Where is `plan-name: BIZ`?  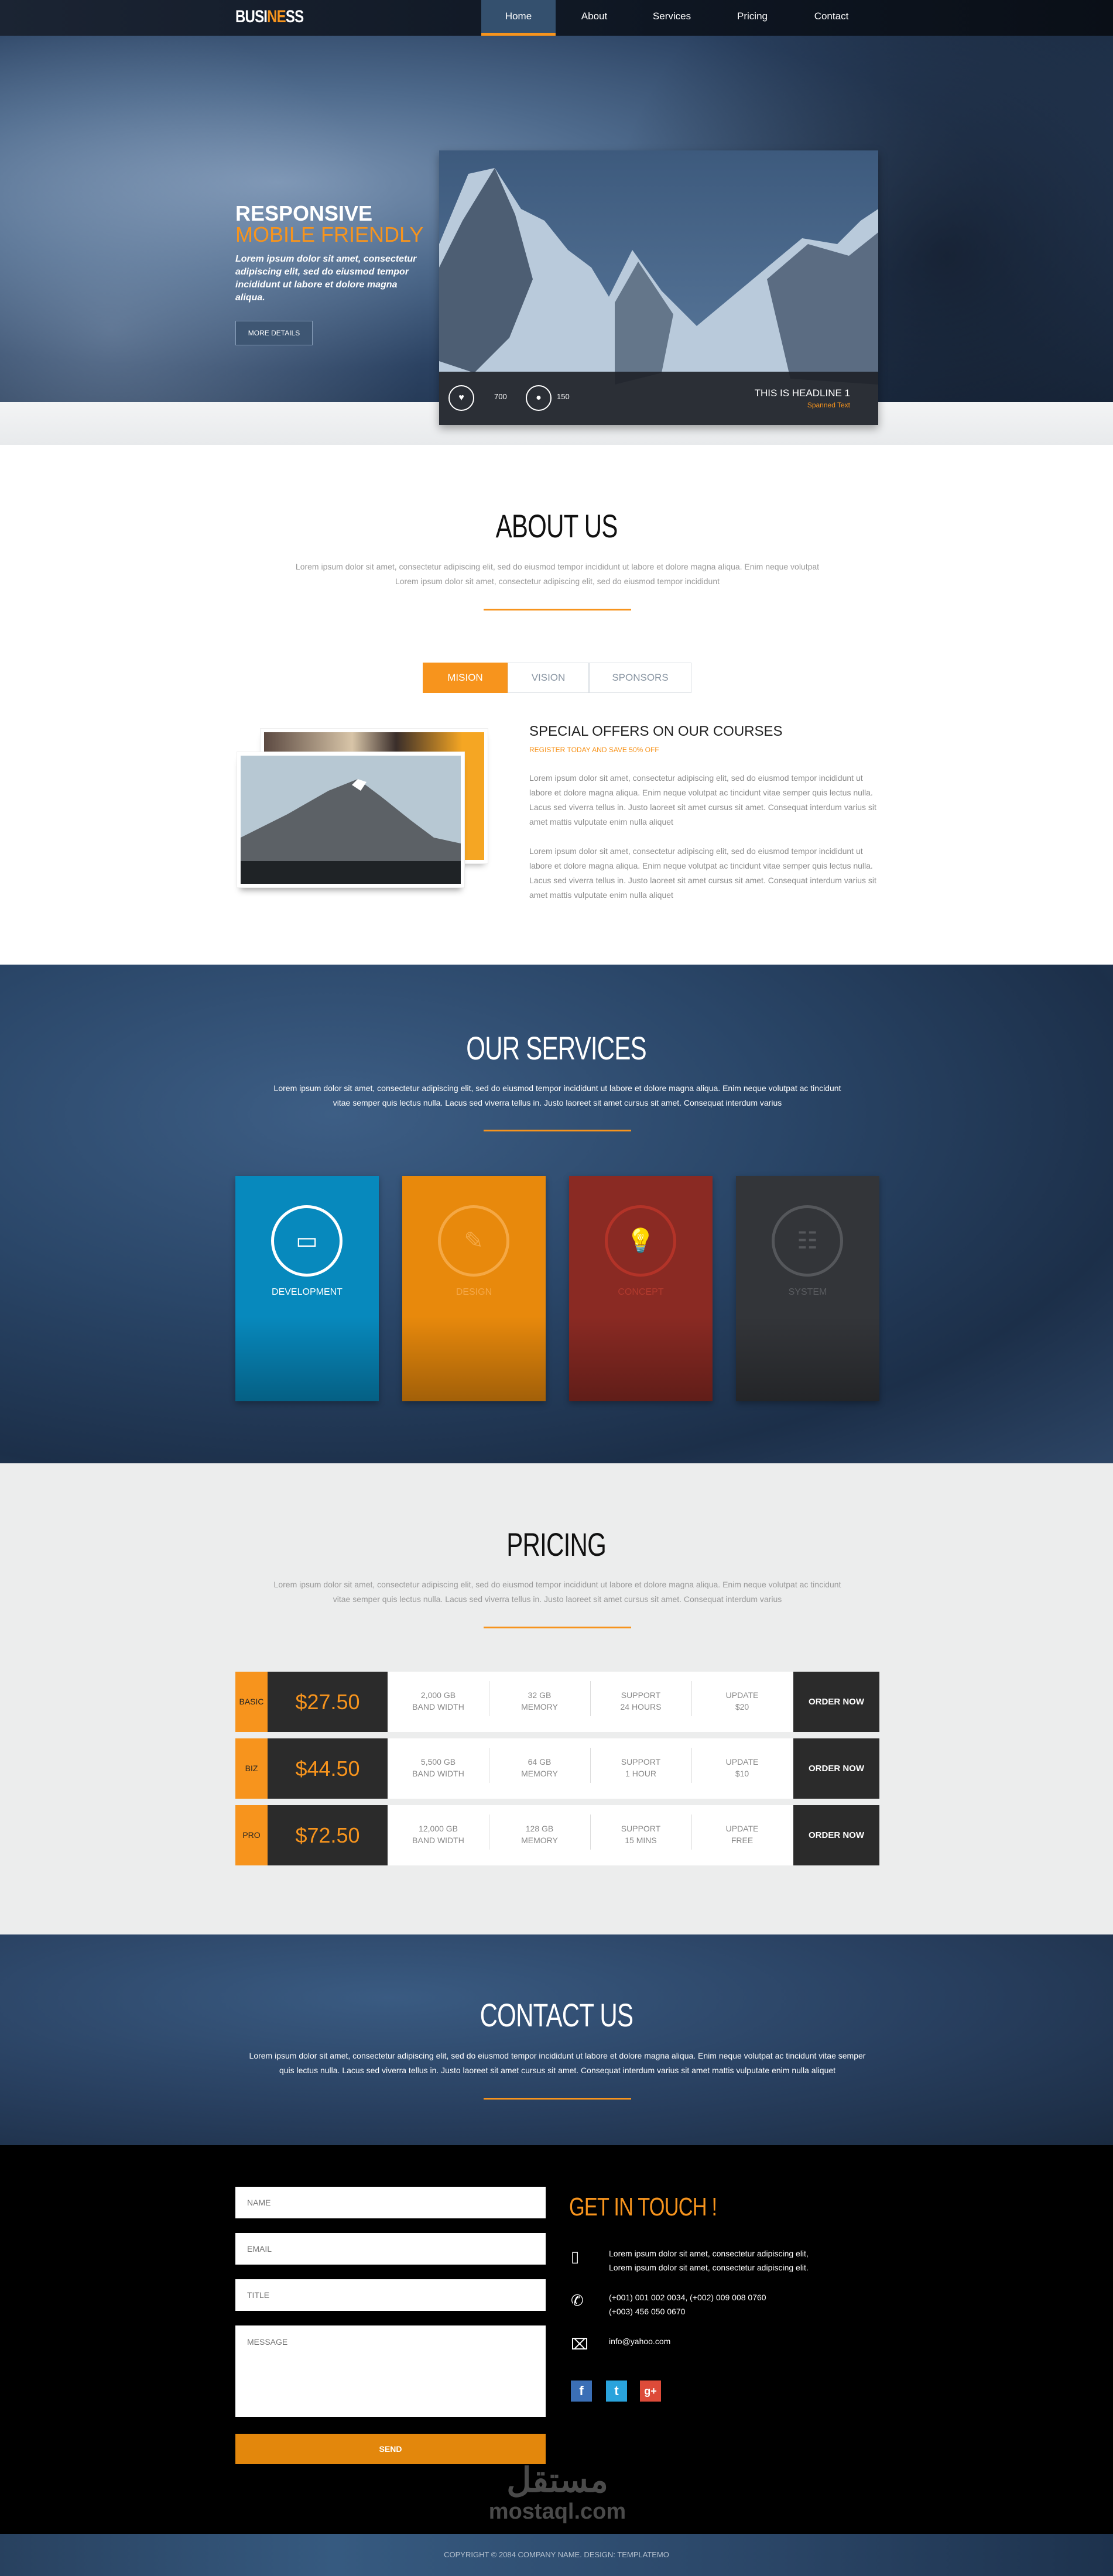
plan-name: BIZ is located at coordinates (251, 1769).